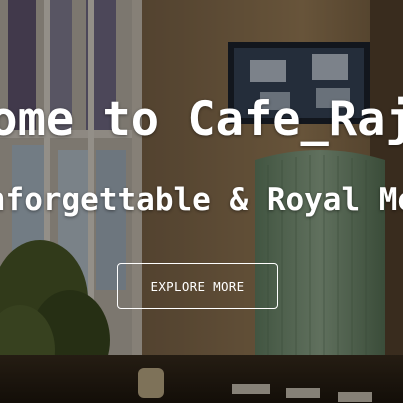  Describe the element at coordinates (201, 119) in the screenshot. I see `hero-title: Welcome to Cafe_Rajwadi` at that location.